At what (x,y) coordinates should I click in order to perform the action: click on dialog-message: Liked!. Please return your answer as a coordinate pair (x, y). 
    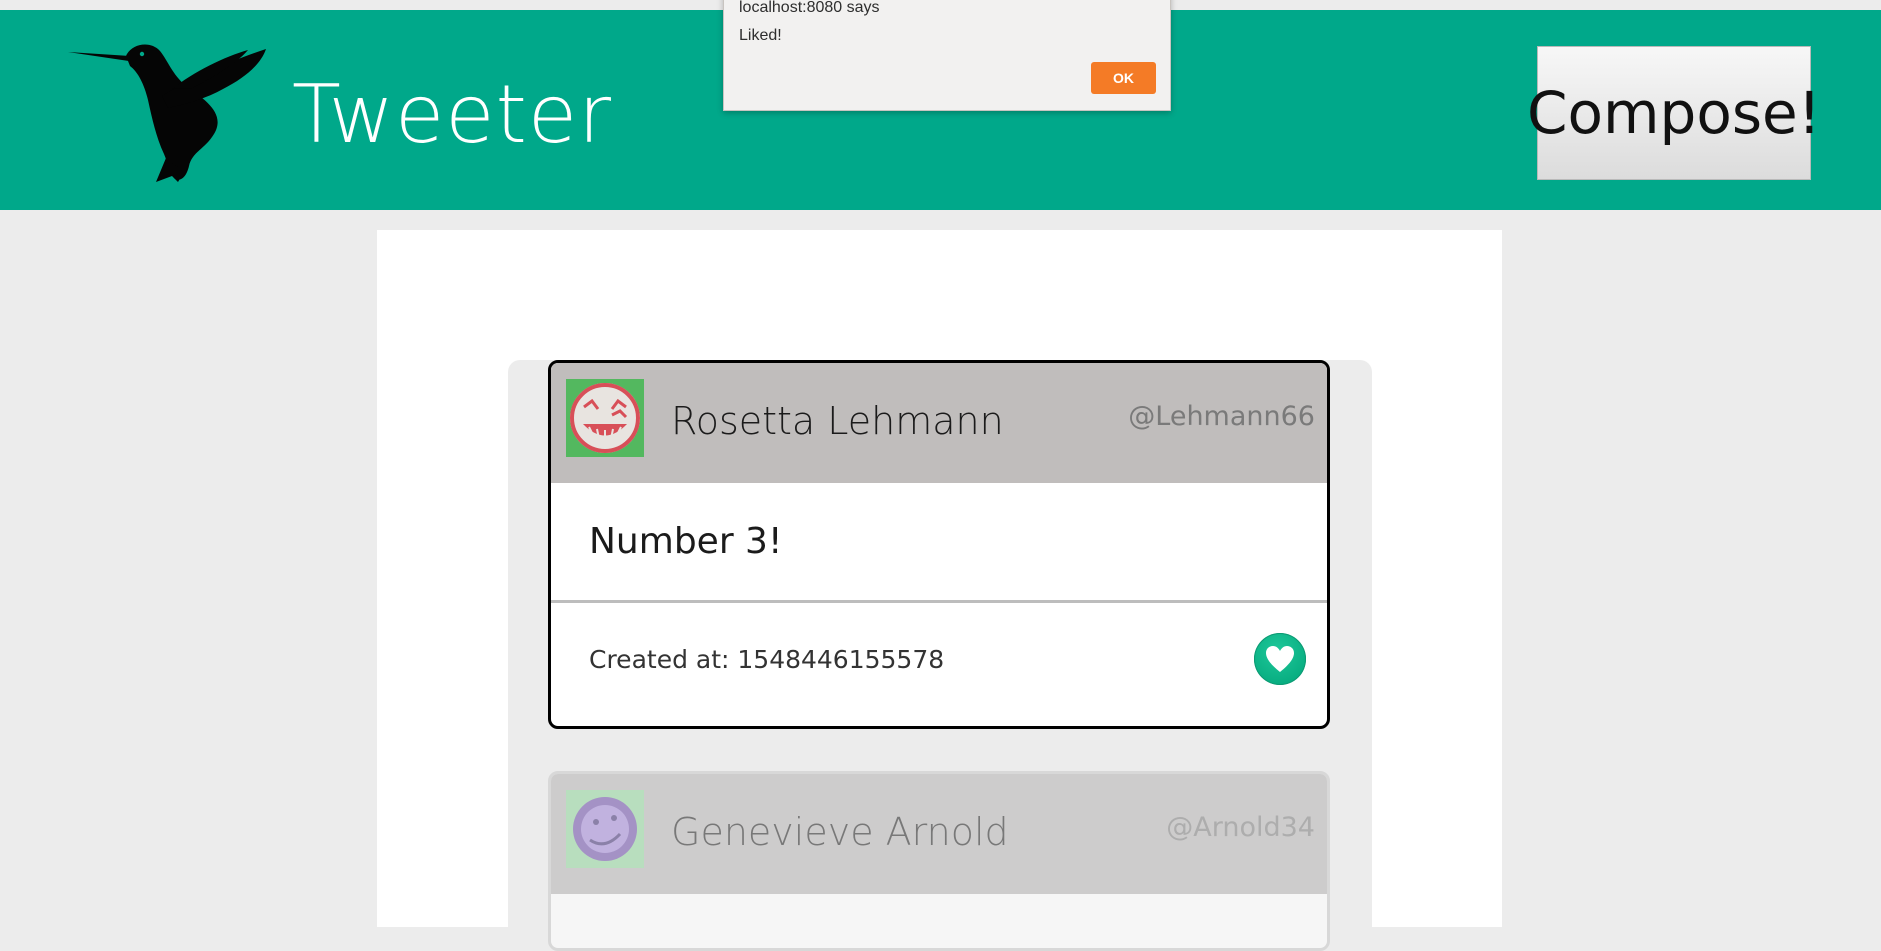
    Looking at the image, I should click on (760, 35).